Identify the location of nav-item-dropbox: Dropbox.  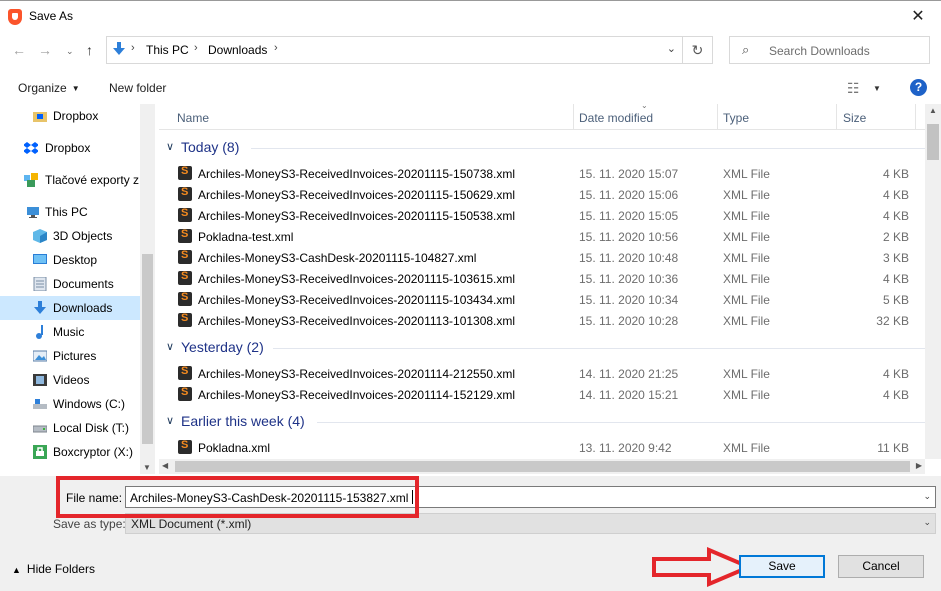
(70, 148).